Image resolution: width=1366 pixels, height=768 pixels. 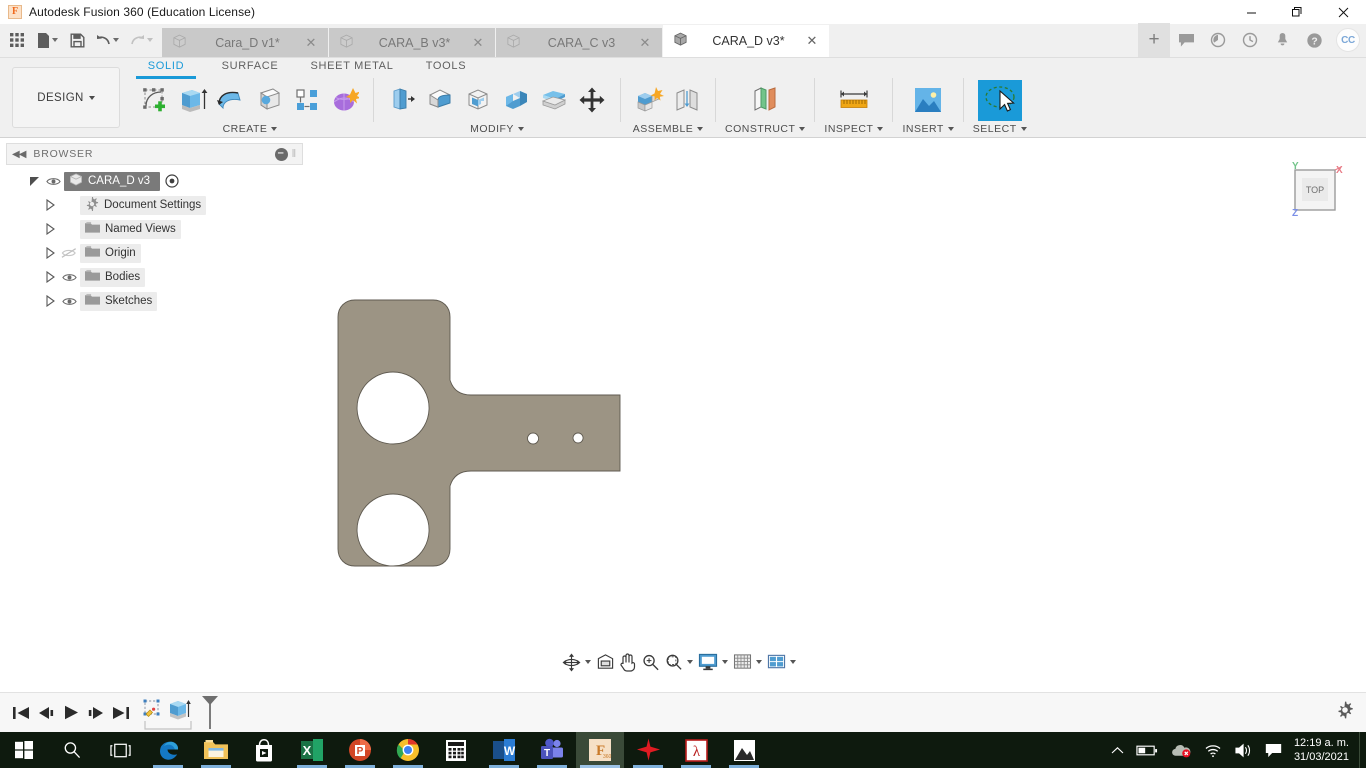 I want to click on wifi-icon, so click(x=1213, y=750).